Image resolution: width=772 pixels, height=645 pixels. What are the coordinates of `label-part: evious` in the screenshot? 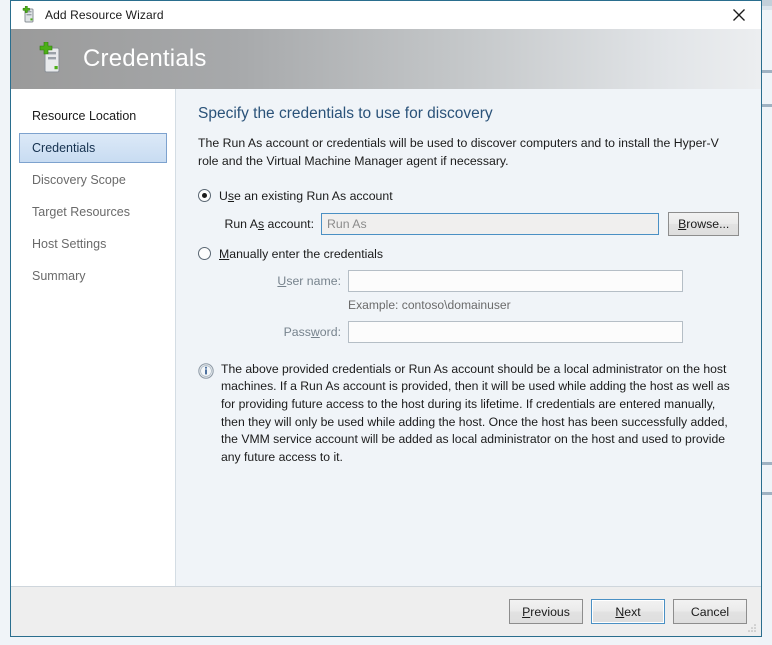 It's located at (552, 611).